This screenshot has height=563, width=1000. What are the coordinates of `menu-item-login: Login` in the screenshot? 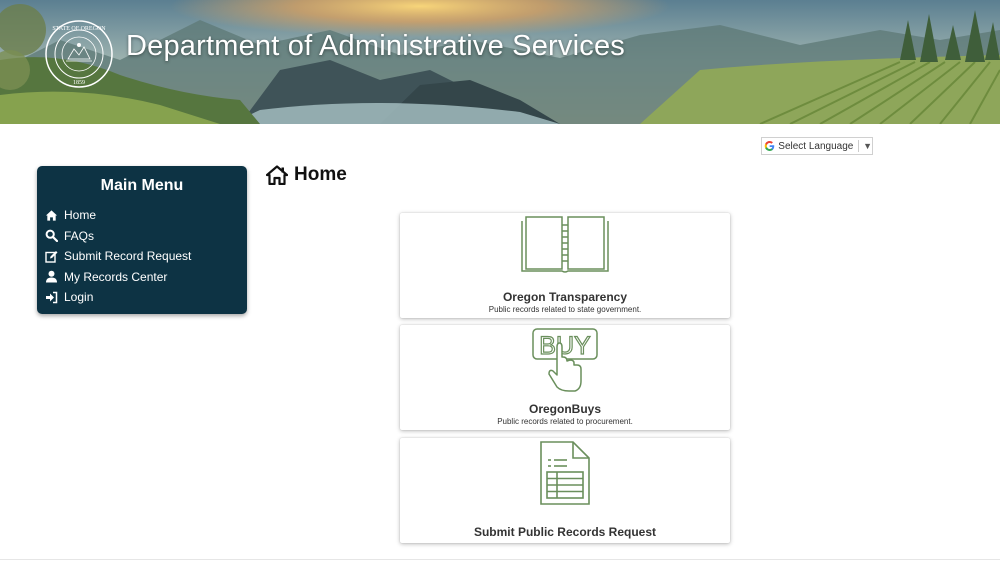 It's located at (118, 297).